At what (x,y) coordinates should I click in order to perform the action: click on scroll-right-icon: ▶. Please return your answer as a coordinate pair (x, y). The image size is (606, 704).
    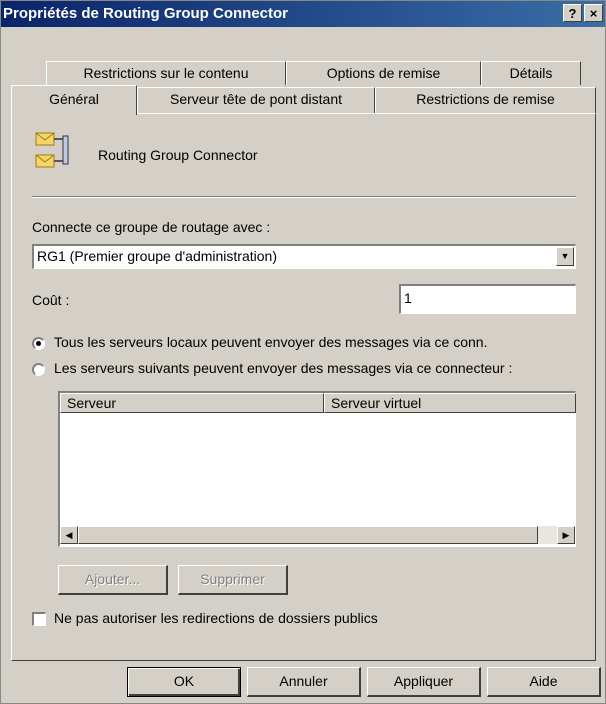
    Looking at the image, I should click on (566, 535).